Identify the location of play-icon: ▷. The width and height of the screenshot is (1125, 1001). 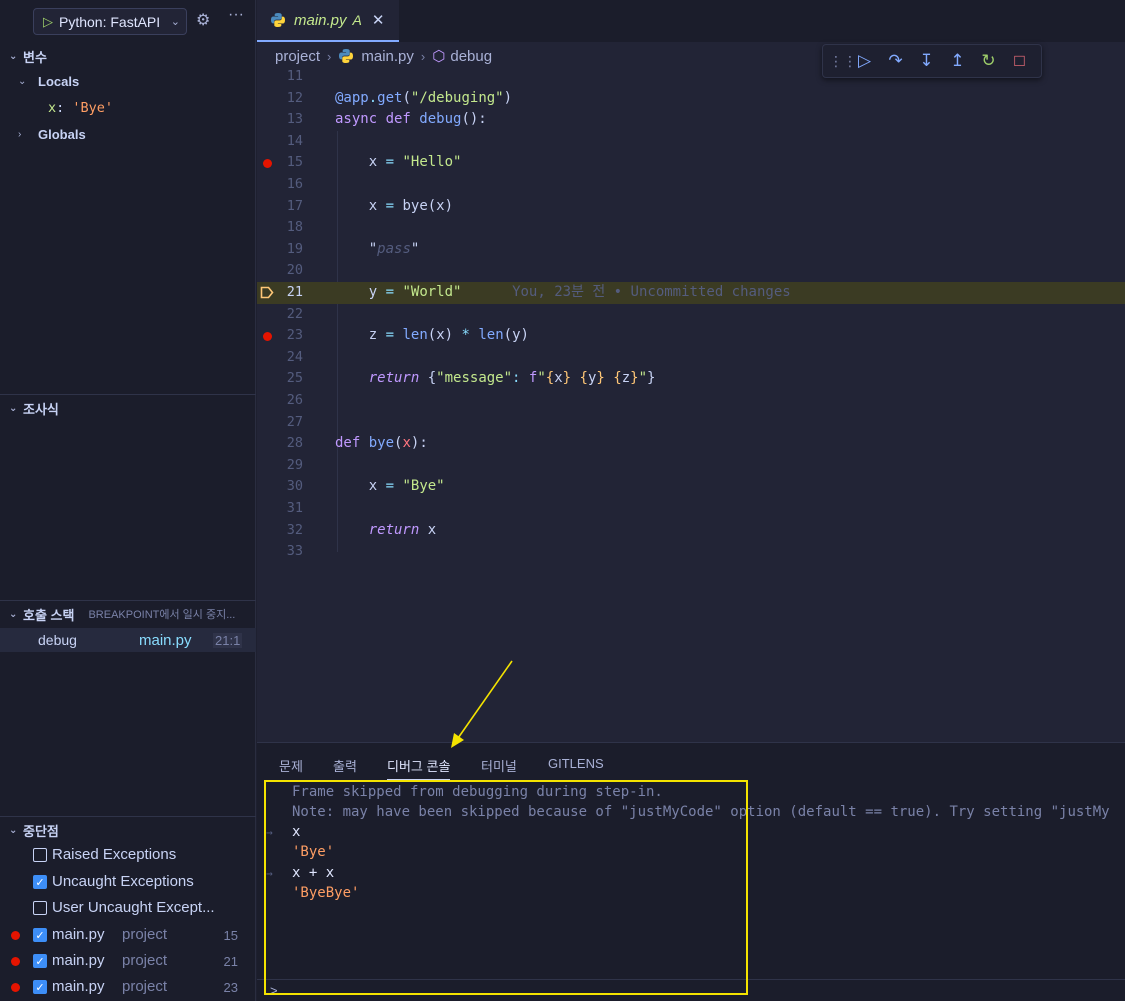
(48, 22).